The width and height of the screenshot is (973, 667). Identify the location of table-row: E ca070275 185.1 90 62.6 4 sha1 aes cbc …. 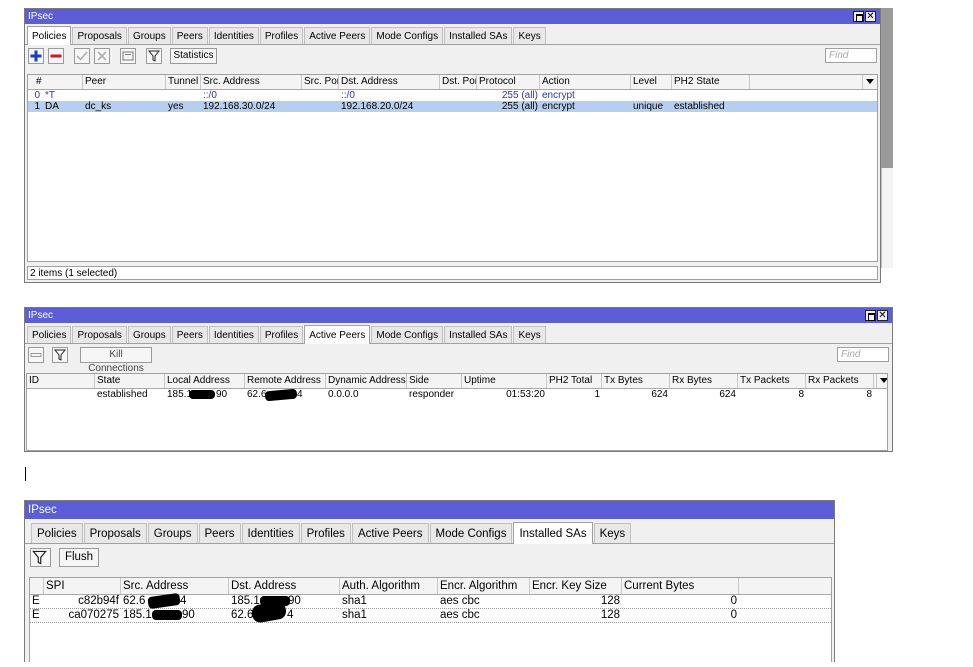
(430, 612).